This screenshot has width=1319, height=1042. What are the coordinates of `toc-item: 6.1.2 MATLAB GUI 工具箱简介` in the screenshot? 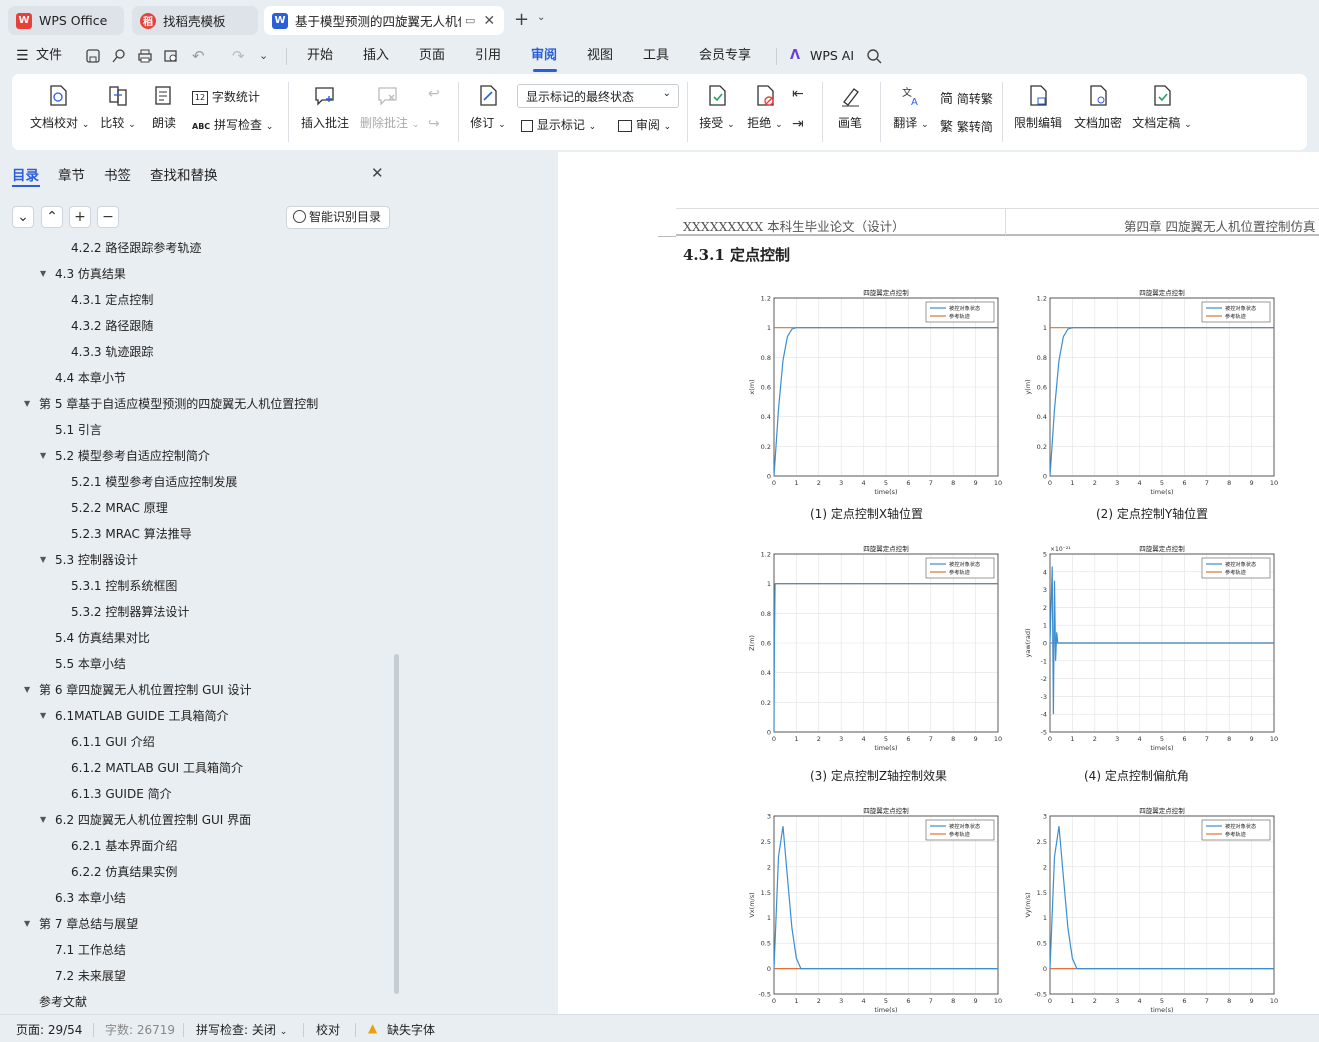 It's located at (157, 768).